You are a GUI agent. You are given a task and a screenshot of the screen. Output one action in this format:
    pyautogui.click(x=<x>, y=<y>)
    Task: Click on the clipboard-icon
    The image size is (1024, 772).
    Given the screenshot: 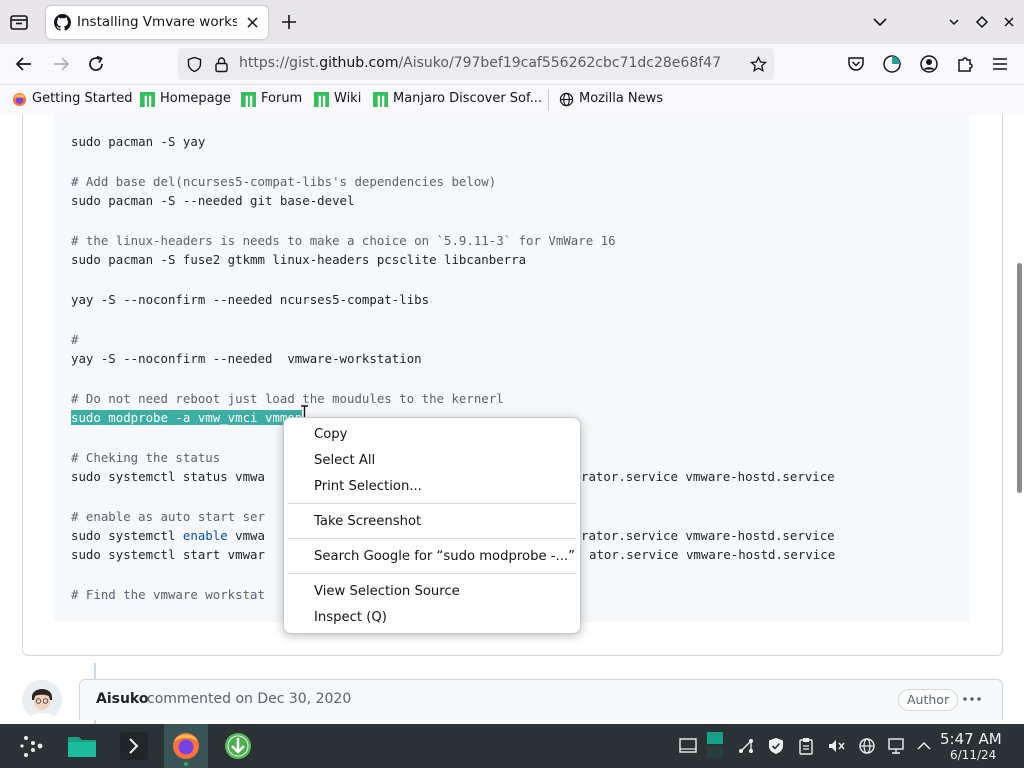 What is the action you would take?
    pyautogui.click(x=806, y=746)
    